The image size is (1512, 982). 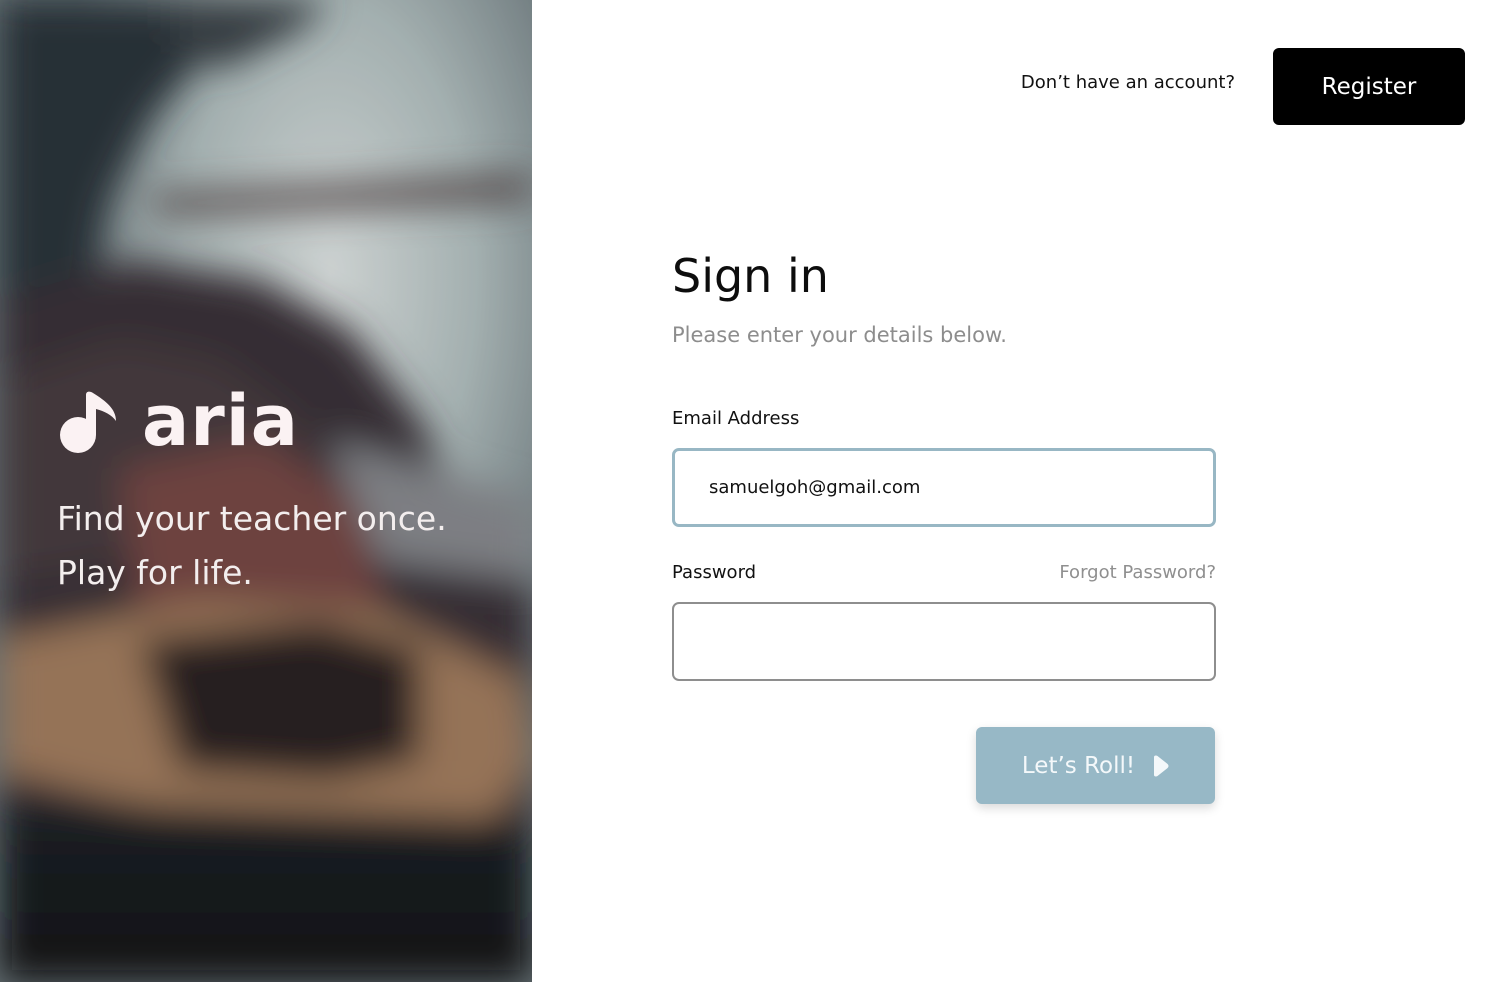 I want to click on brand-name: aria, so click(x=220, y=421).